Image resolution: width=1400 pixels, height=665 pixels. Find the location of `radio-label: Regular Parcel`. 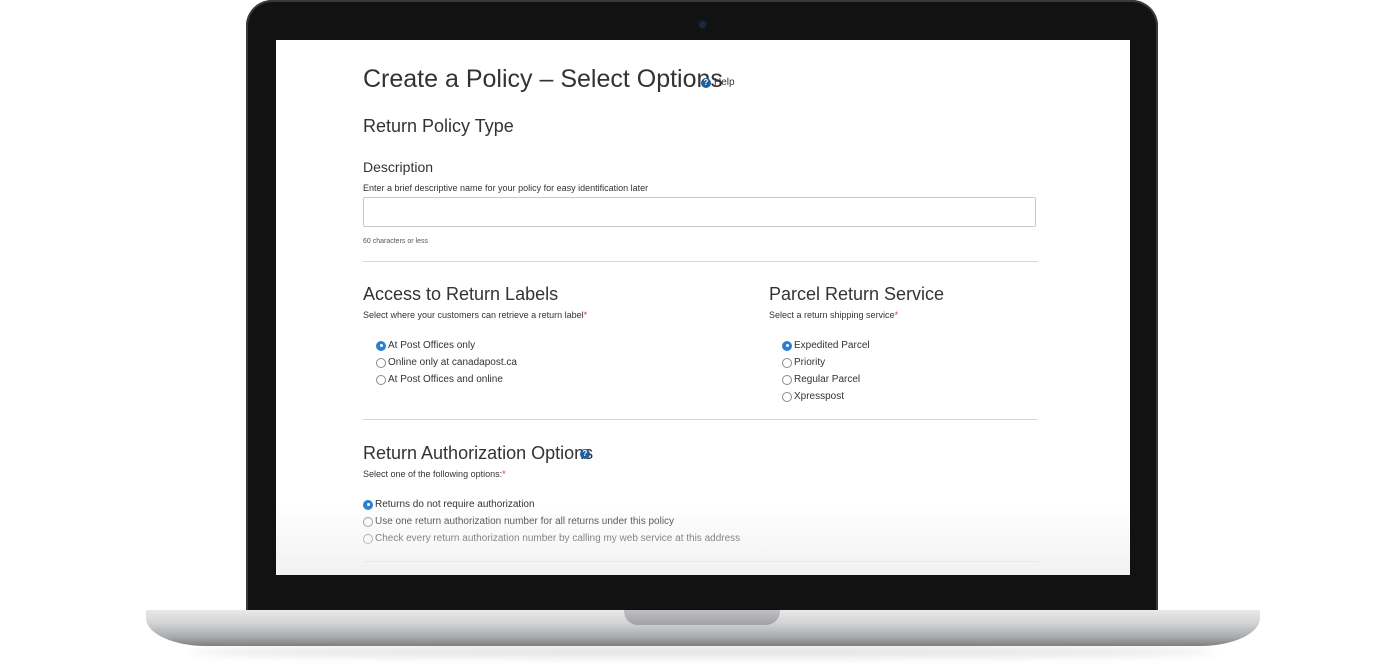

radio-label: Regular Parcel is located at coordinates (827, 379).